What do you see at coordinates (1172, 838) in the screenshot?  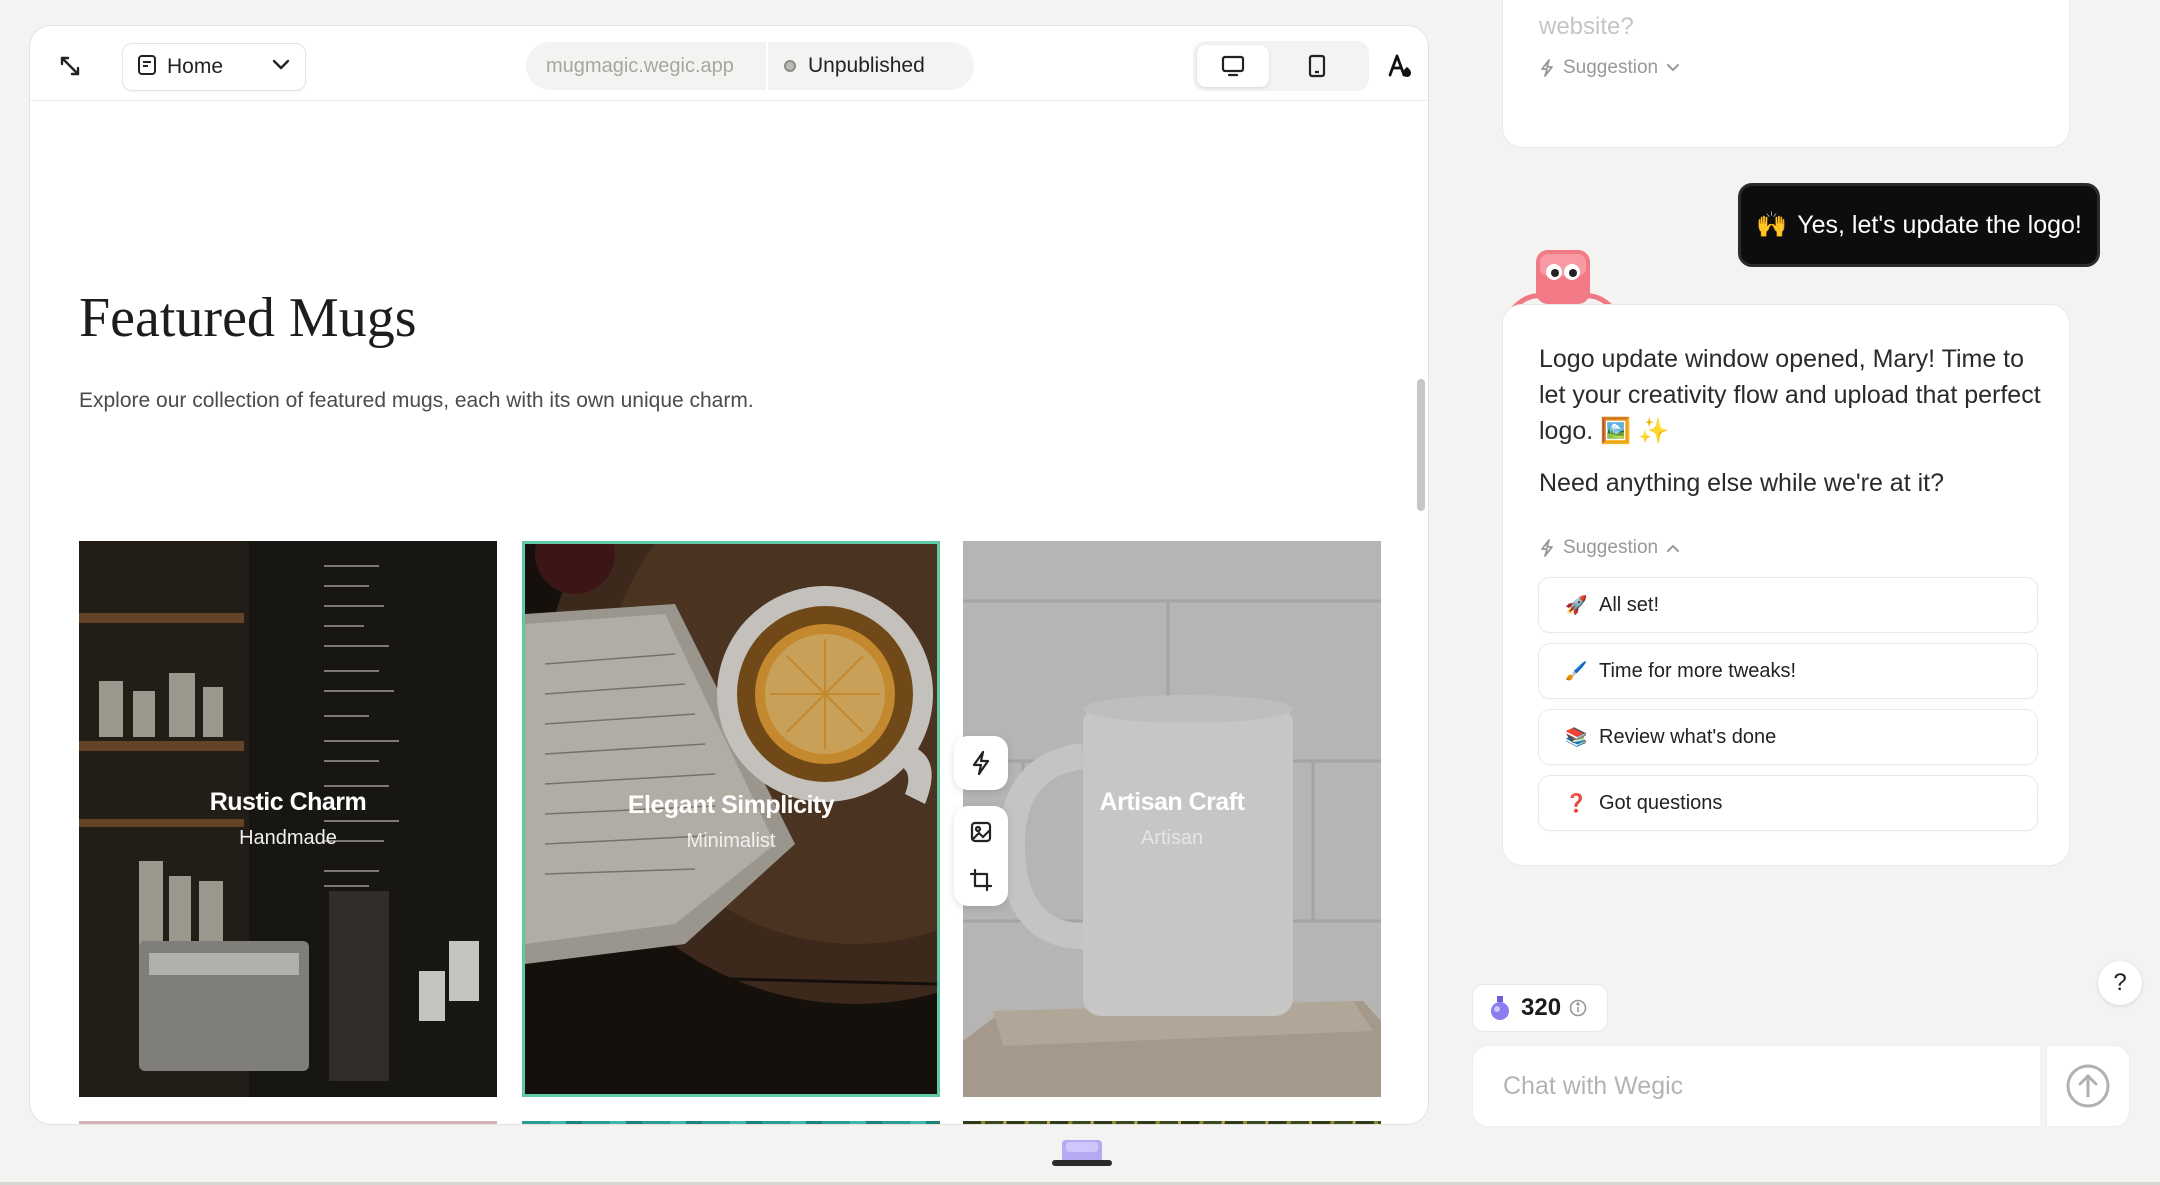 I see `card-tag: Artisan` at bounding box center [1172, 838].